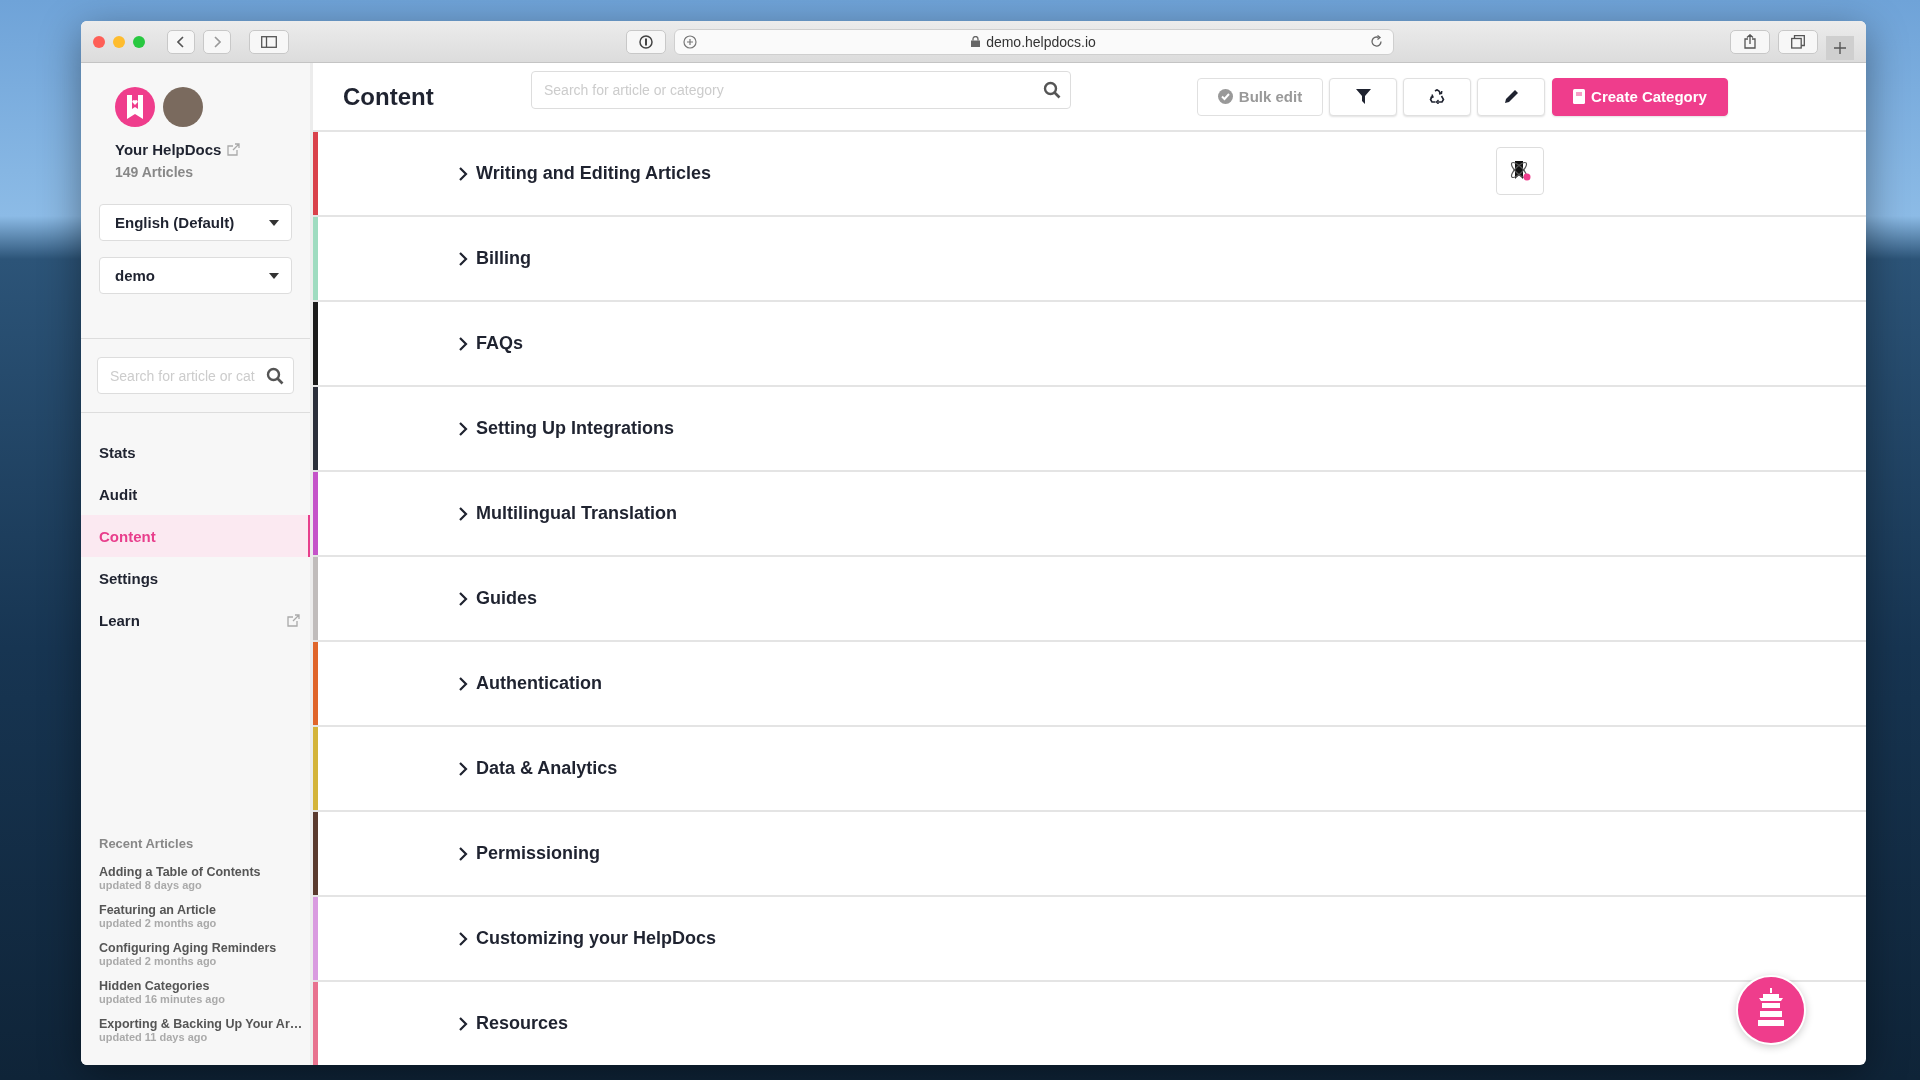 The width and height of the screenshot is (1920, 1080). What do you see at coordinates (389, 96) in the screenshot?
I see `page-title: Content` at bounding box center [389, 96].